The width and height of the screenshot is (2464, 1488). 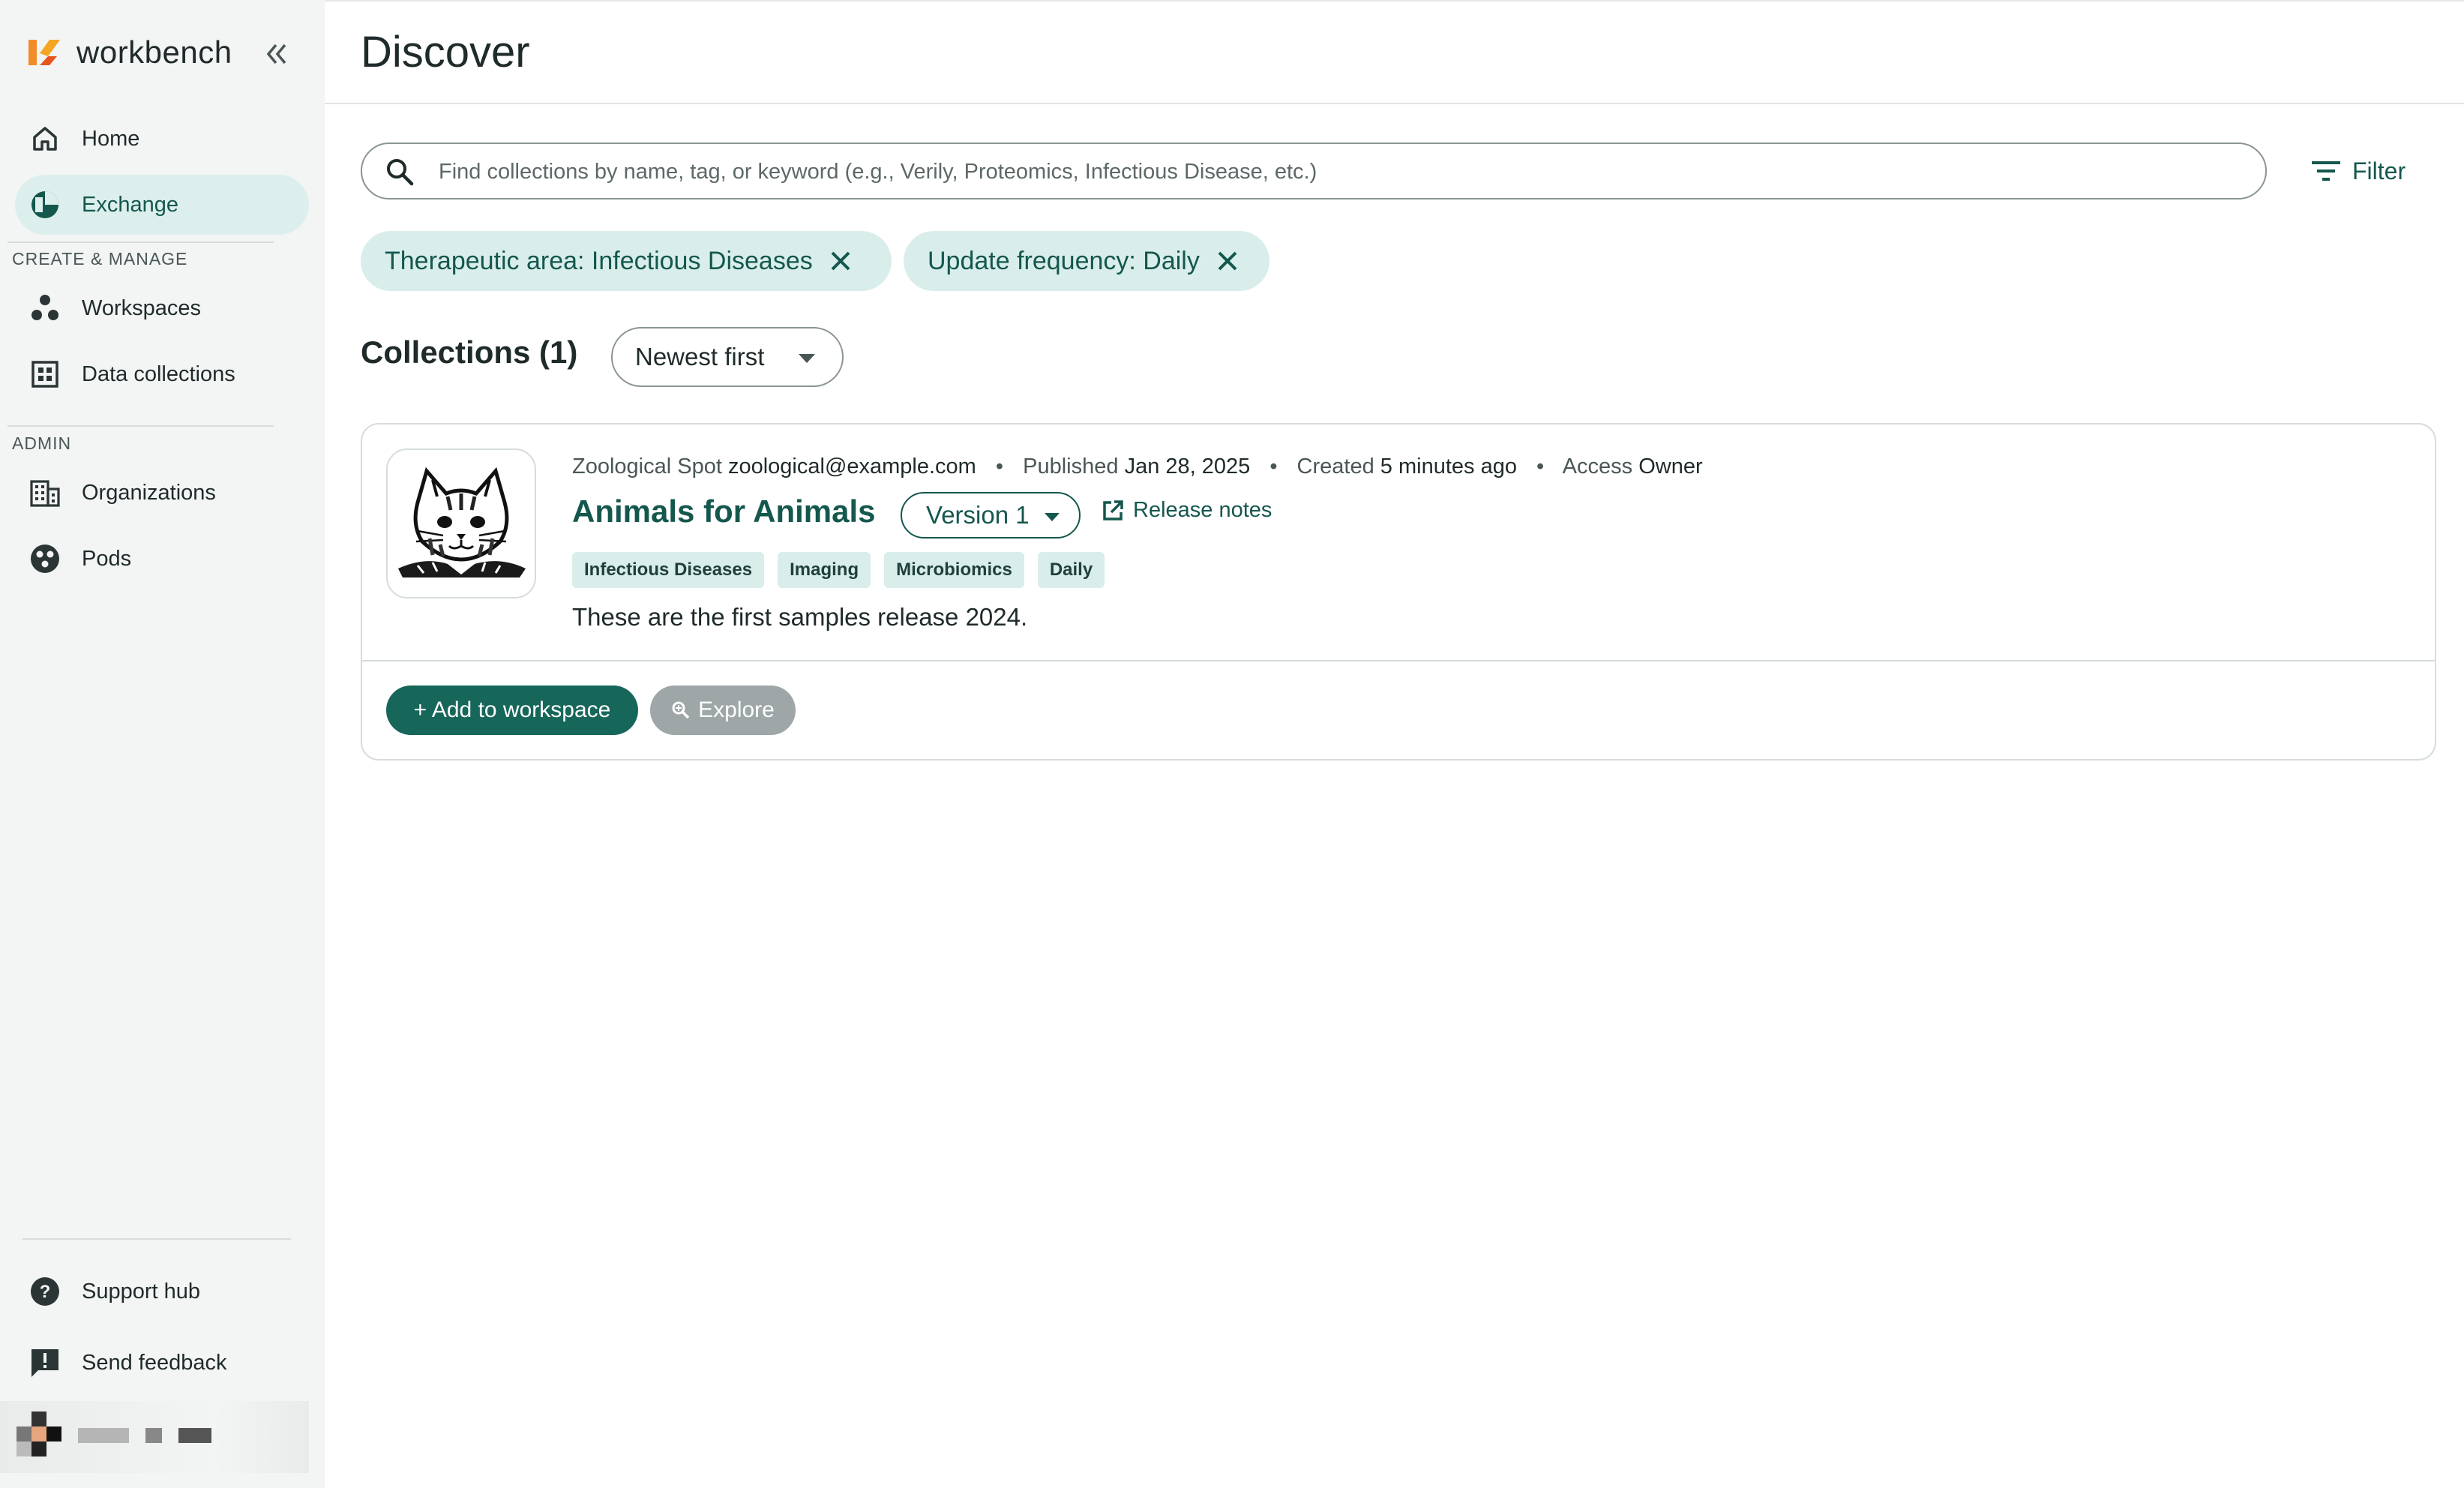 What do you see at coordinates (1071, 466) in the screenshot?
I see `published-label: Published` at bounding box center [1071, 466].